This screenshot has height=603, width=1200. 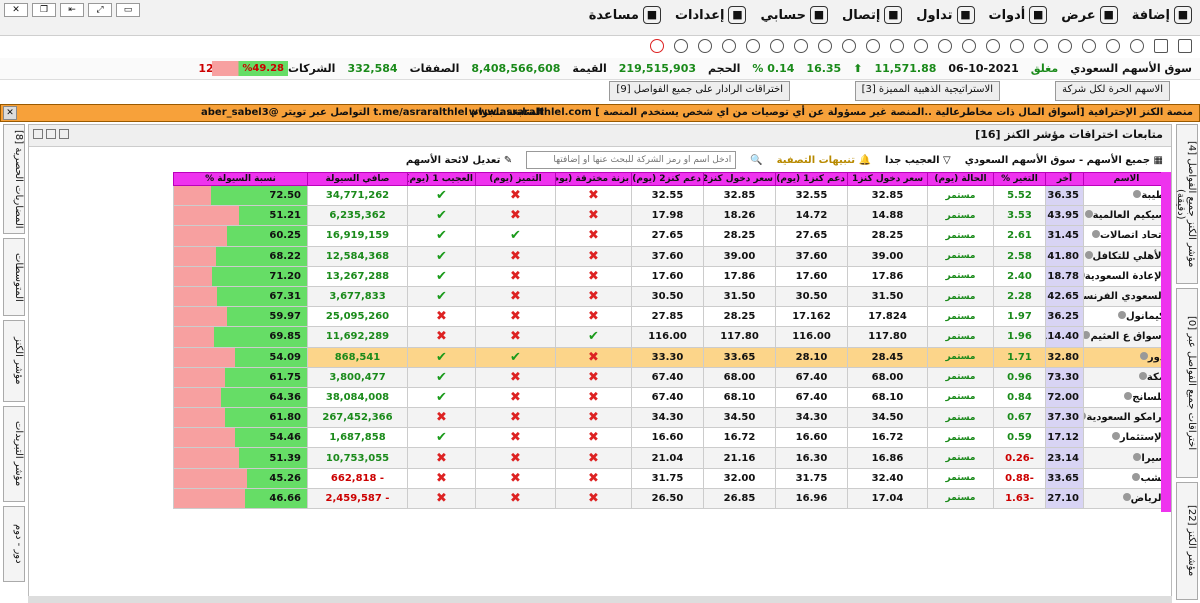 What do you see at coordinates (1019, 179) in the screenshot?
I see `column-header: التغير %` at bounding box center [1019, 179].